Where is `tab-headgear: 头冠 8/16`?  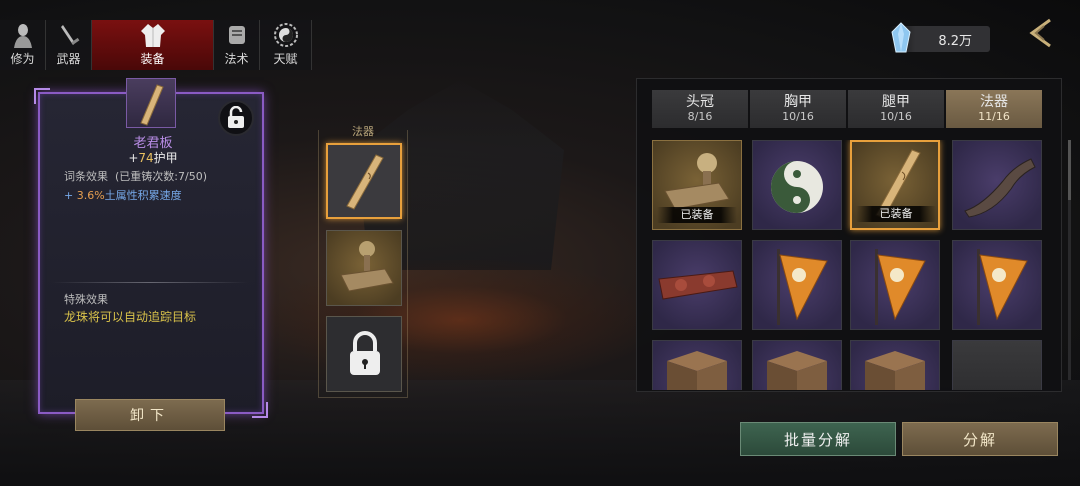 tab-headgear: 头冠 8/16 is located at coordinates (700, 109).